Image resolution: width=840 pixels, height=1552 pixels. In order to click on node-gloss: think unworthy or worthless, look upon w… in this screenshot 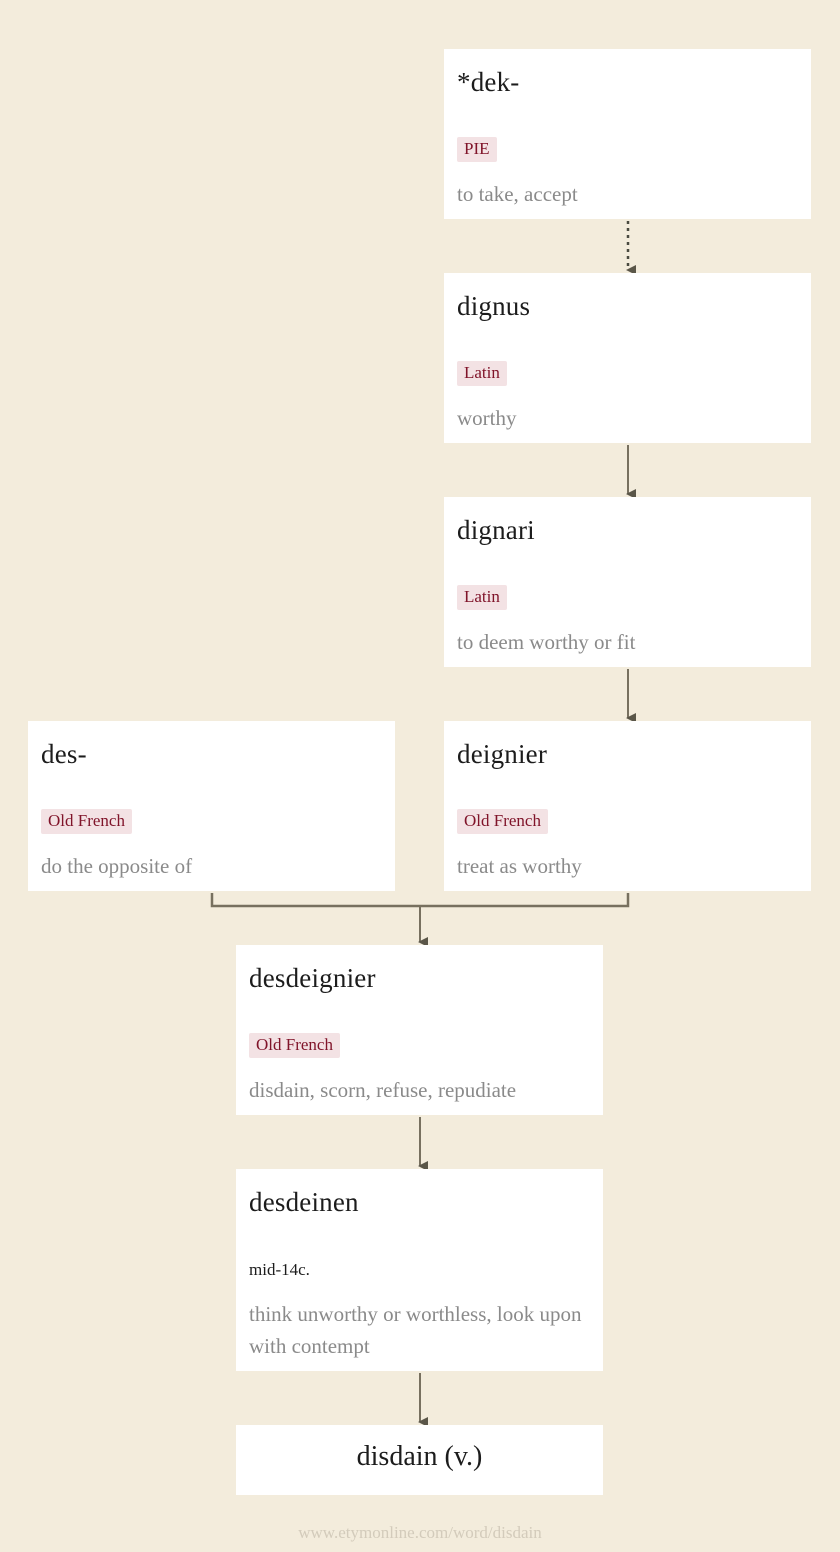, I will do `click(415, 1330)`.